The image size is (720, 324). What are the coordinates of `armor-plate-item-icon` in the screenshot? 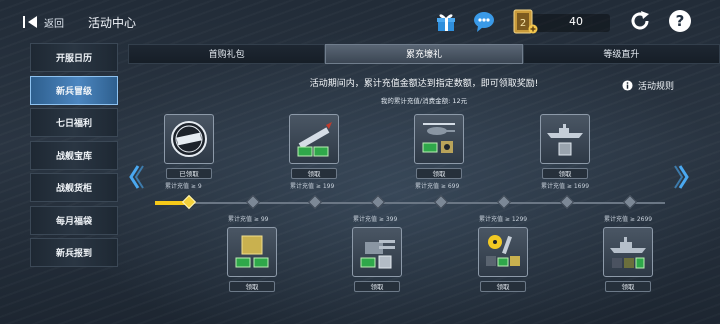 It's located at (252, 251).